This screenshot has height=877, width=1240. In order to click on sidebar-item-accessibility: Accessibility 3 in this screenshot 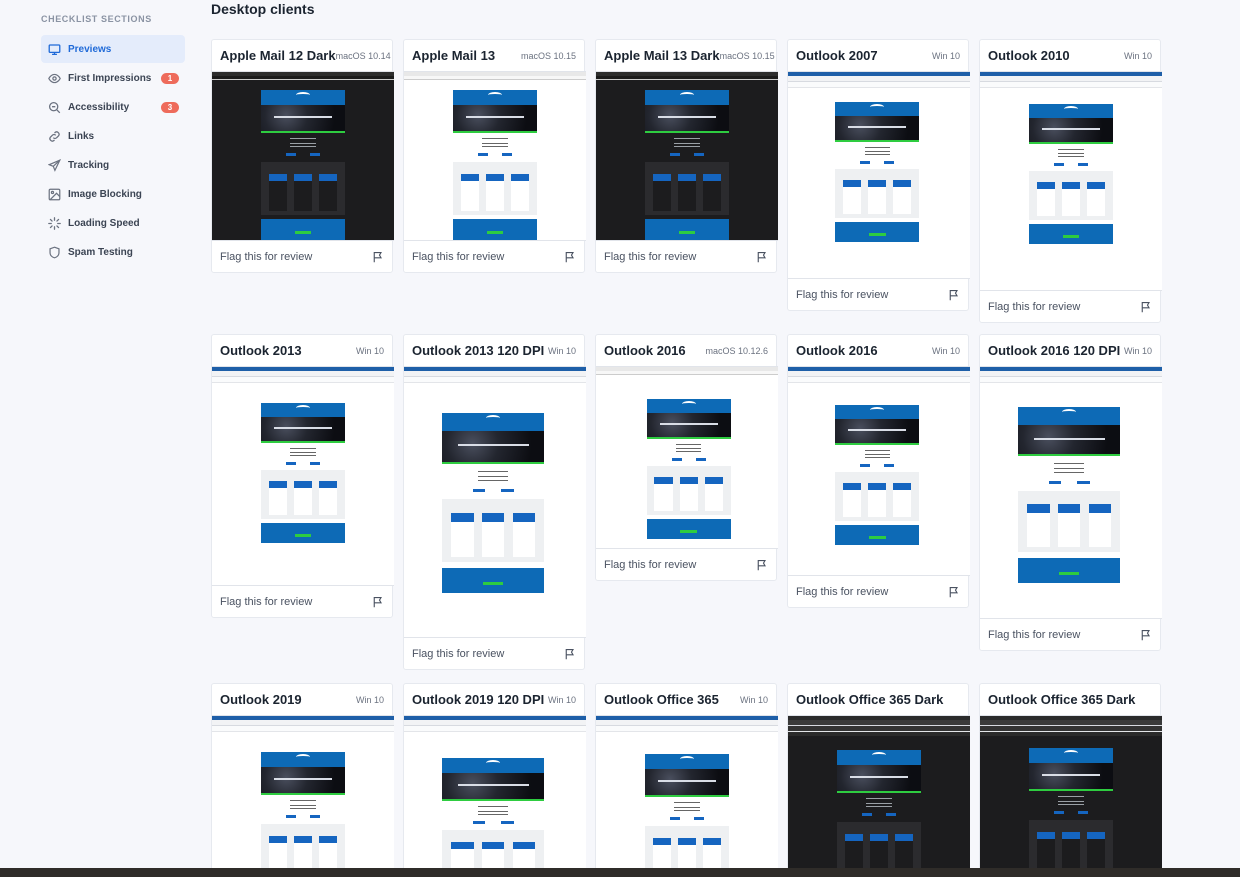, I will do `click(113, 107)`.